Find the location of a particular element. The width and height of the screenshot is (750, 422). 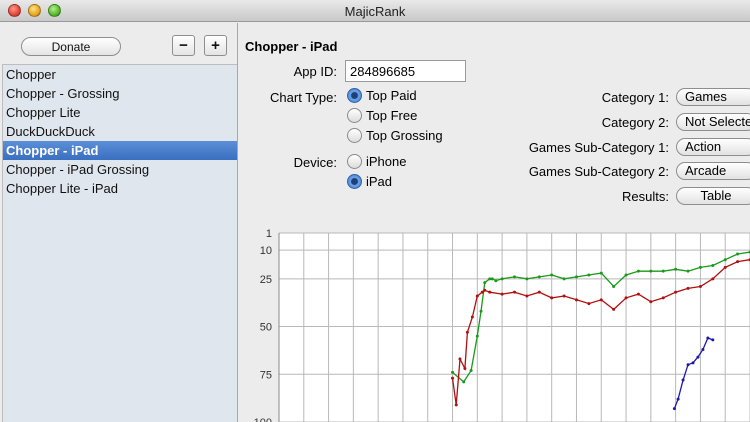

subcategory1-label: Games Sub-Category 1: is located at coordinates (598, 147).